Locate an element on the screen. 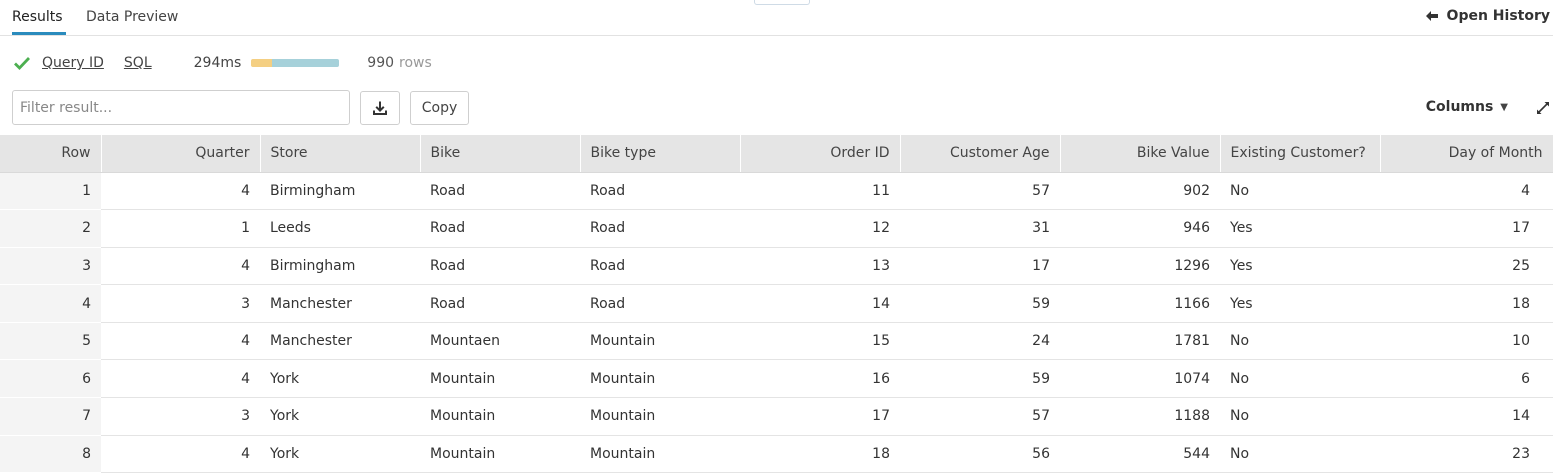 This screenshot has height=473, width=1553. table-cell: 1188 is located at coordinates (1140, 416).